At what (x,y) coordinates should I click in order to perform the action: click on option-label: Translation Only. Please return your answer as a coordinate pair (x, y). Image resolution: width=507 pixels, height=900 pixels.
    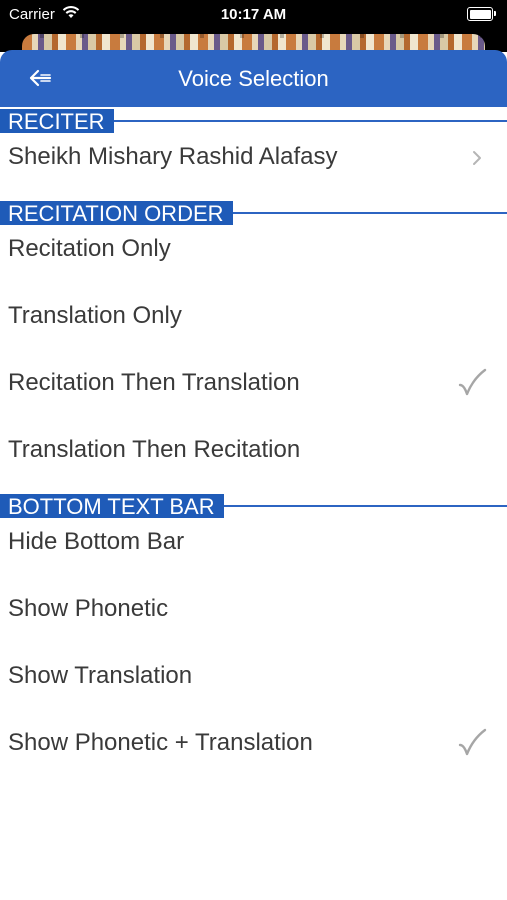
    Looking at the image, I should click on (95, 315).